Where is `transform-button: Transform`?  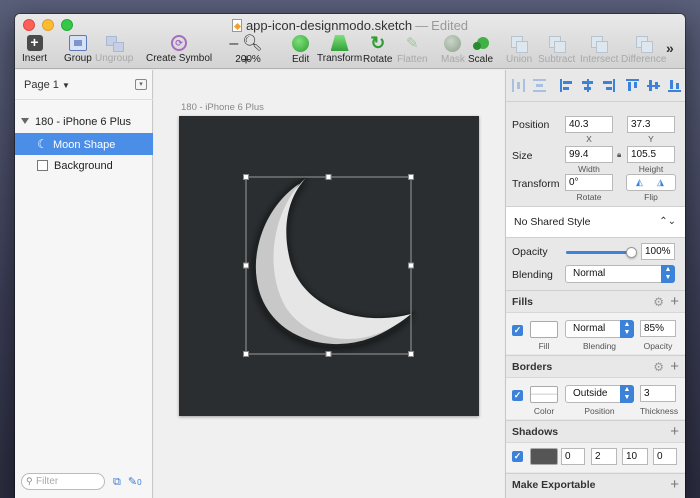 transform-button: Transform is located at coordinates (339, 49).